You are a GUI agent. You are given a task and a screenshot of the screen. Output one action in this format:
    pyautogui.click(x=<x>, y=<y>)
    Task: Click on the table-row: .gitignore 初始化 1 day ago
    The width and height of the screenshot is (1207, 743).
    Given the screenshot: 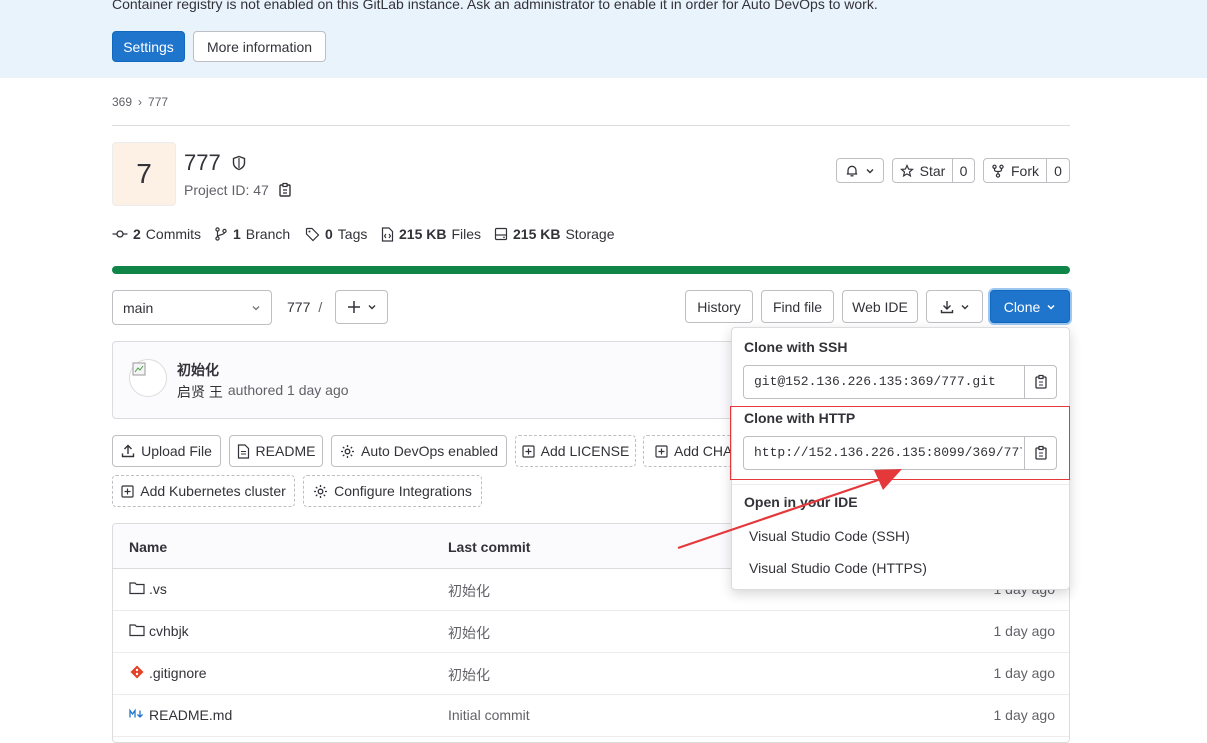 What is the action you would take?
    pyautogui.click(x=591, y=673)
    